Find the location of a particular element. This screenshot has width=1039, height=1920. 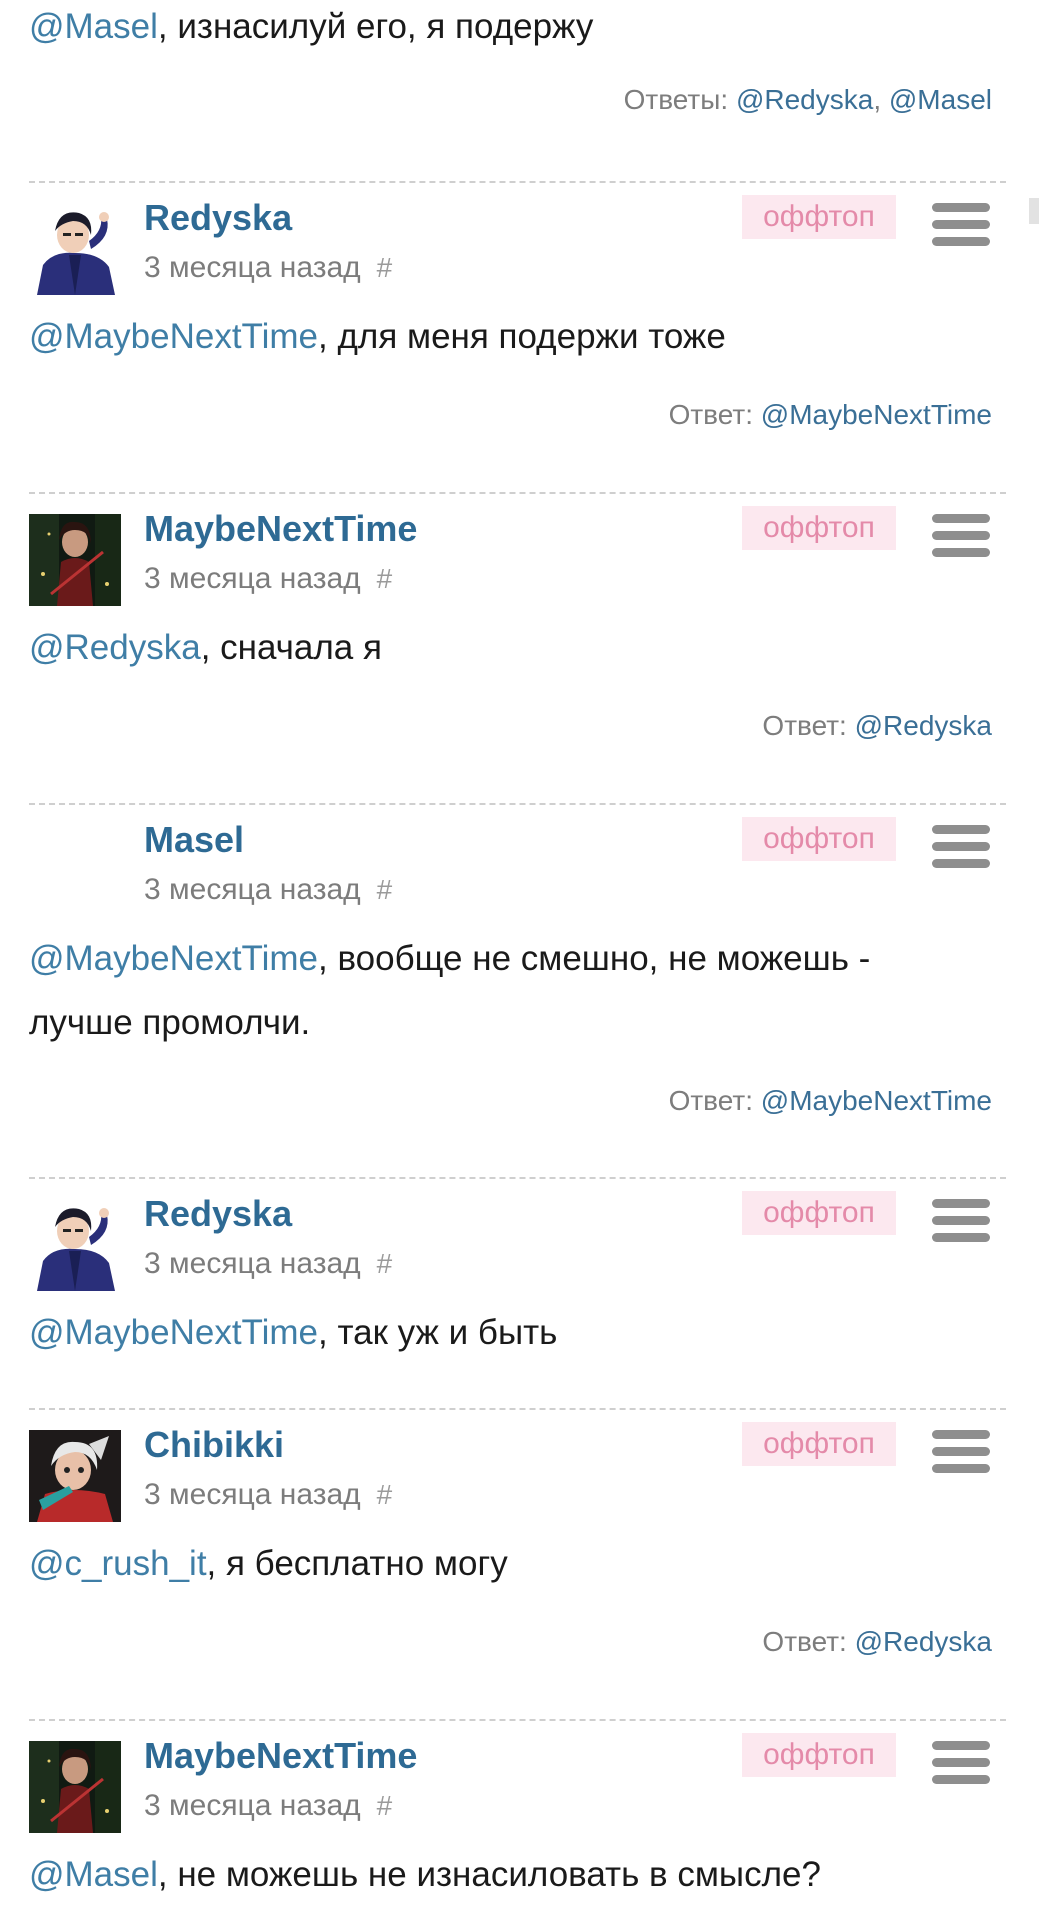

comment-body: @Masel, изнасилуй его, я подержу is located at coordinates (311, 29).